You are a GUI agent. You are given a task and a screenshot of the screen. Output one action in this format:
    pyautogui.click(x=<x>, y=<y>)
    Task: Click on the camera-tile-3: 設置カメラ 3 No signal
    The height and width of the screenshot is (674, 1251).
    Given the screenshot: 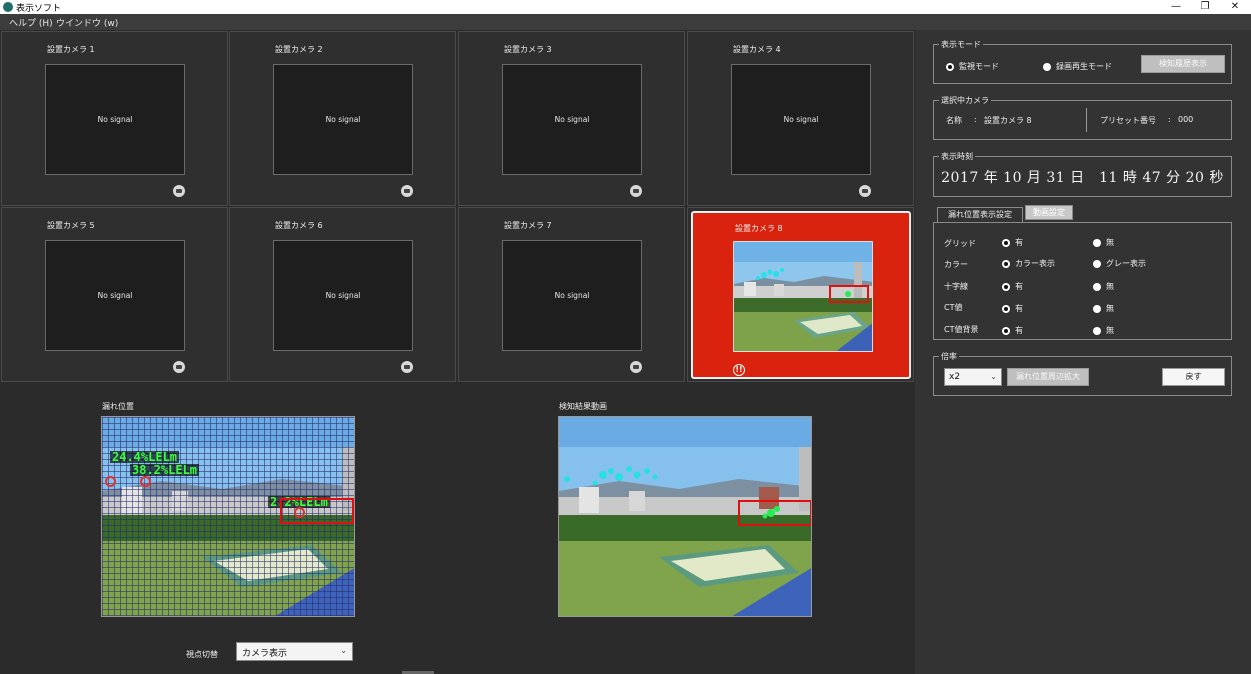 What is the action you would take?
    pyautogui.click(x=571, y=118)
    